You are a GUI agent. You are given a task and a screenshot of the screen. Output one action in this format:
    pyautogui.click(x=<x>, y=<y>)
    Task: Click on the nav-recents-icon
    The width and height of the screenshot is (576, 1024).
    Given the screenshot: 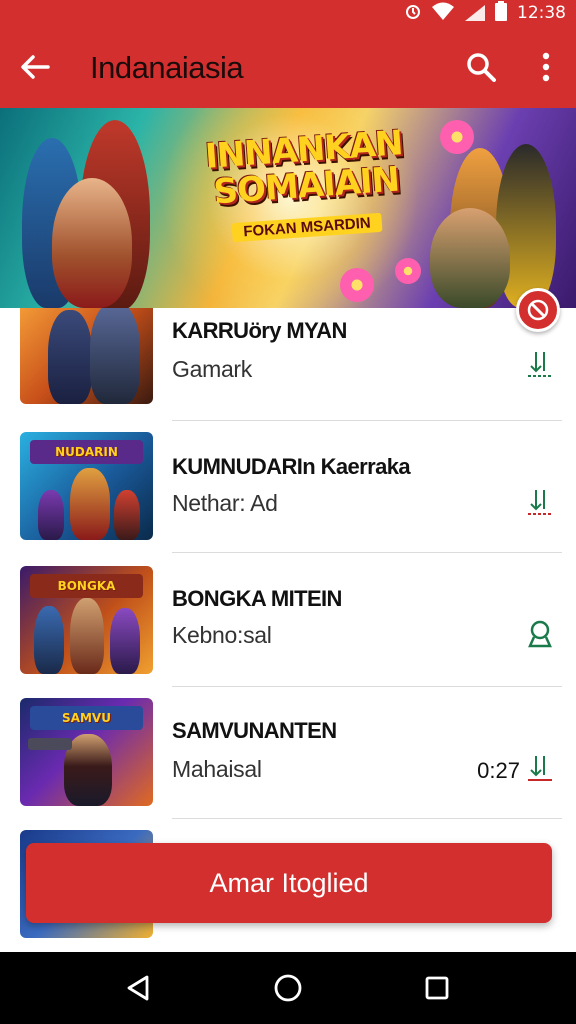 What is the action you would take?
    pyautogui.click(x=437, y=988)
    